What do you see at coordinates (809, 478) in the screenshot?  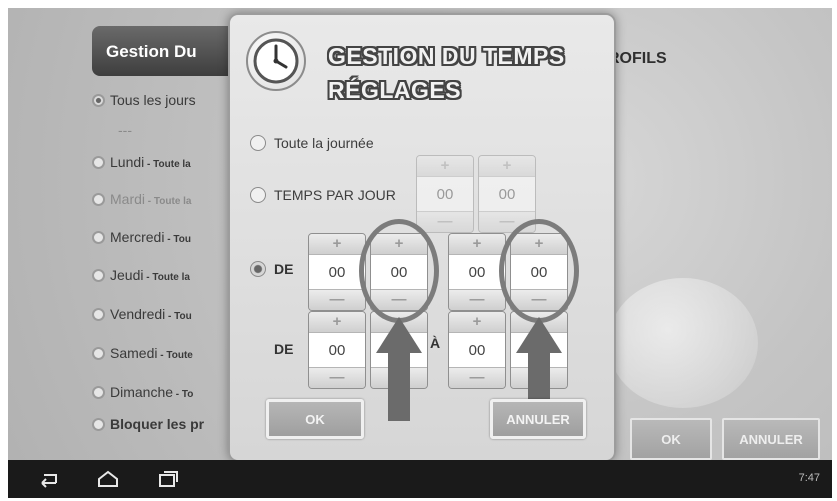 I see `status-time: 7:47` at bounding box center [809, 478].